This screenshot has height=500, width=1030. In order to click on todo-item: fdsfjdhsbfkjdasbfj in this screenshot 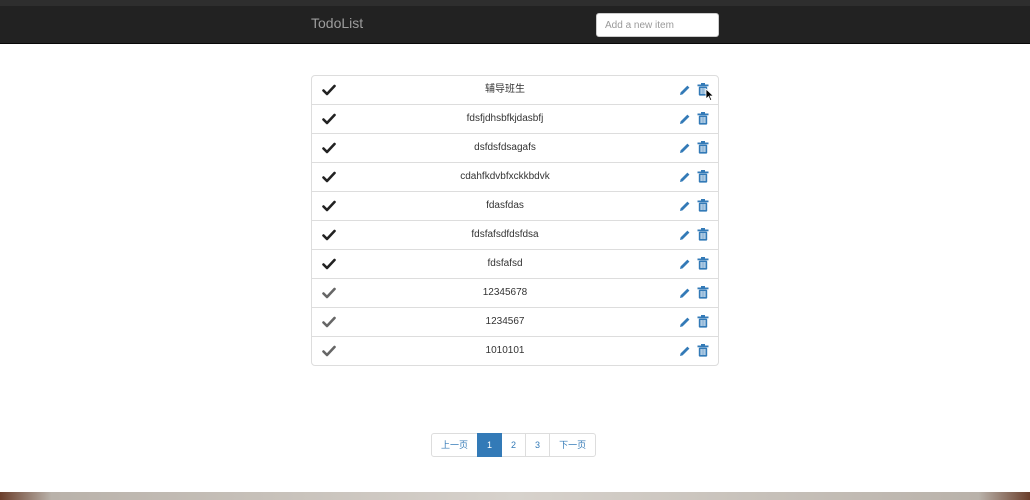, I will do `click(515, 118)`.